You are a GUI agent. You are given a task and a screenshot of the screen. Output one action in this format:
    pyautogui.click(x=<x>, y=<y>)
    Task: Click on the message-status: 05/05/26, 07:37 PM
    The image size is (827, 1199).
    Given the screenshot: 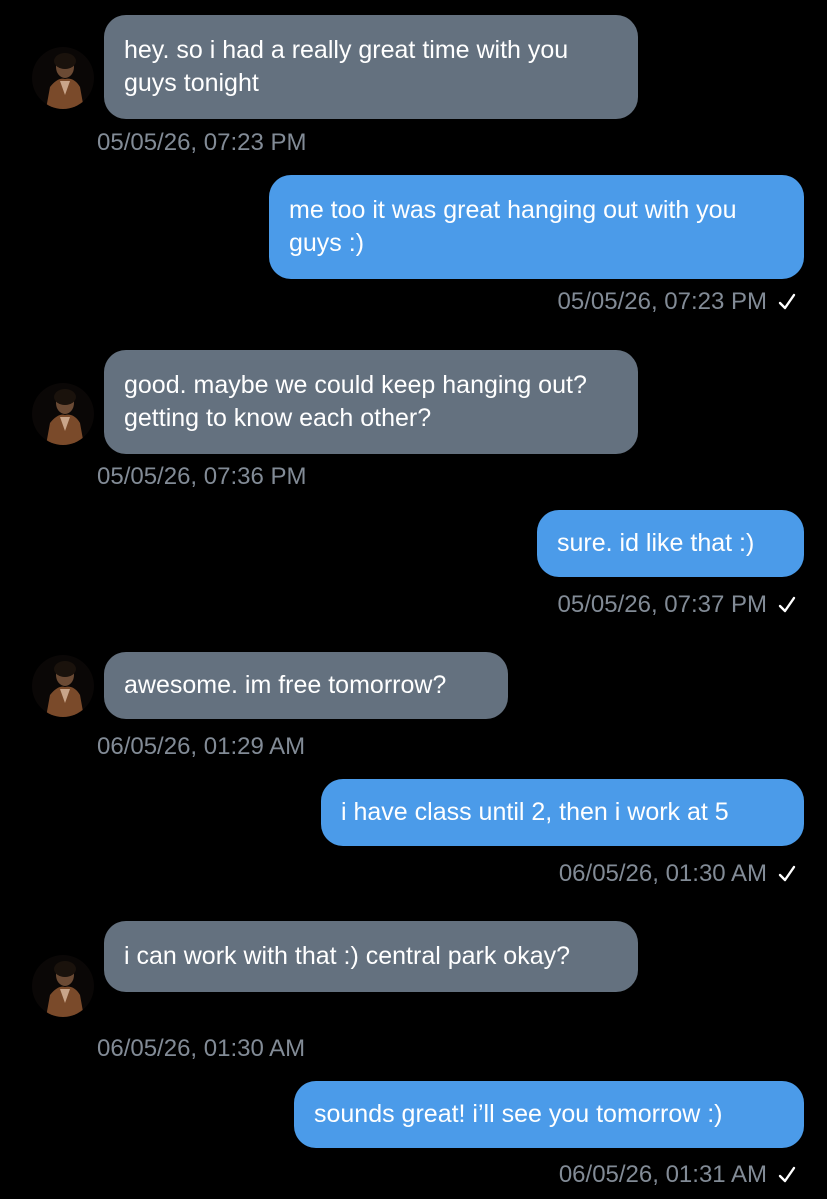 What is the action you would take?
    pyautogui.click(x=677, y=605)
    